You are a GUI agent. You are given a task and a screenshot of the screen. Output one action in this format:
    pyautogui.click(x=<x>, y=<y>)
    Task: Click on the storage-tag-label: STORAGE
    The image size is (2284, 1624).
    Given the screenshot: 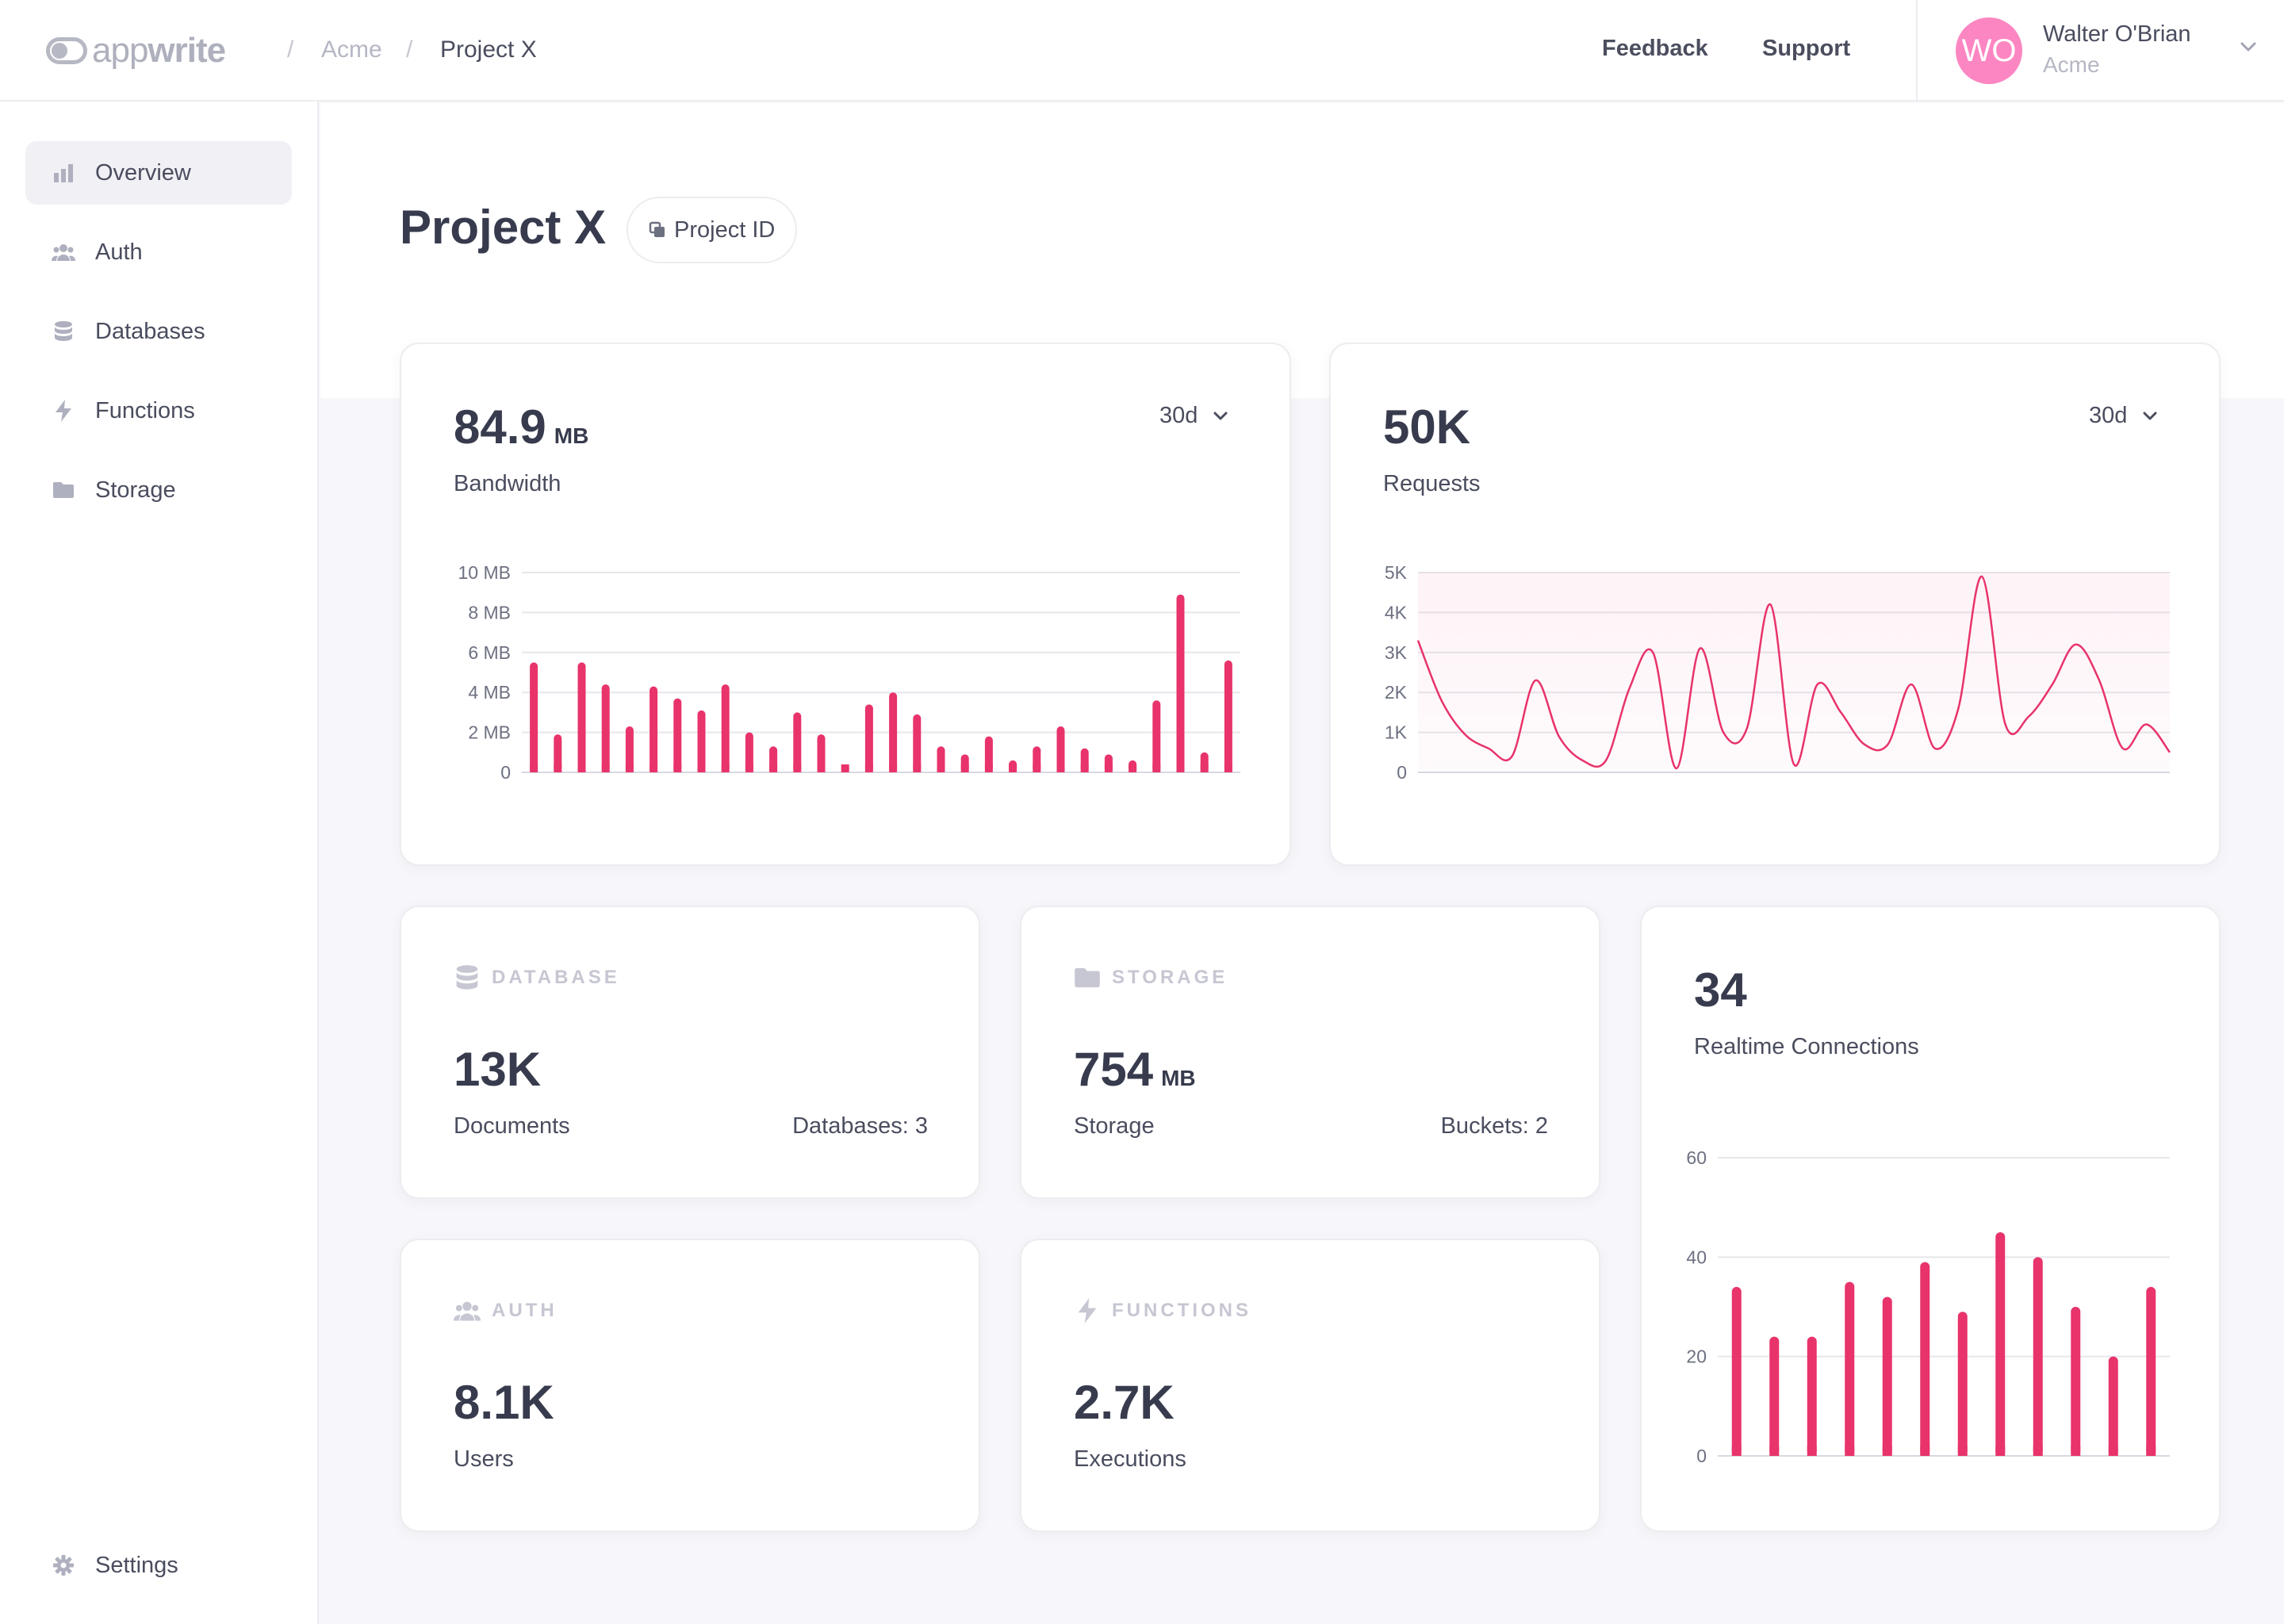 What is the action you would take?
    pyautogui.click(x=1170, y=977)
    